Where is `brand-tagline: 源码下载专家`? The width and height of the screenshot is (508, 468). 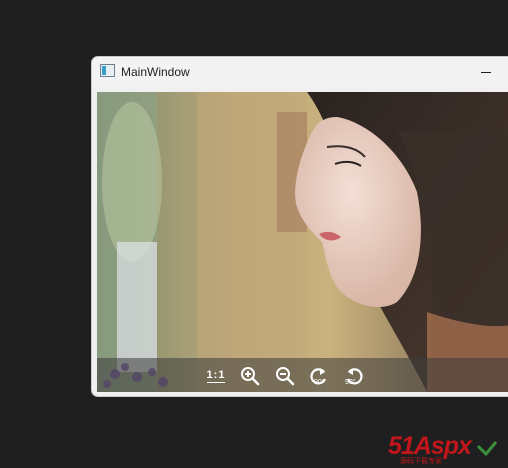 brand-tagline: 源码下载专家 is located at coordinates (421, 461).